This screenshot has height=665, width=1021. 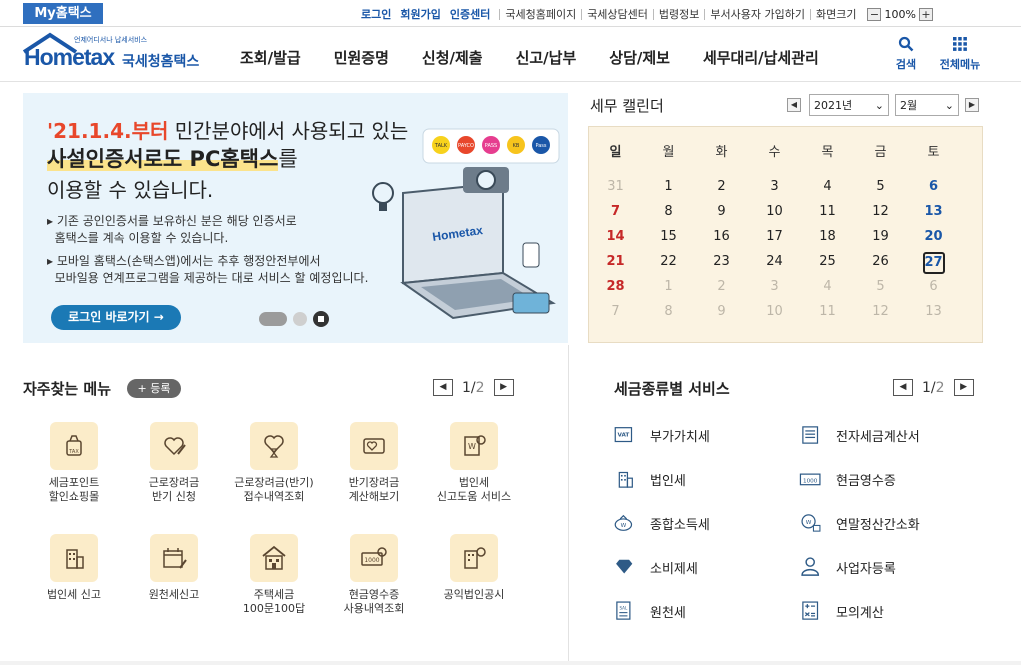 I want to click on favorite-menu-item: 주택세금 100문100답, so click(x=274, y=575).